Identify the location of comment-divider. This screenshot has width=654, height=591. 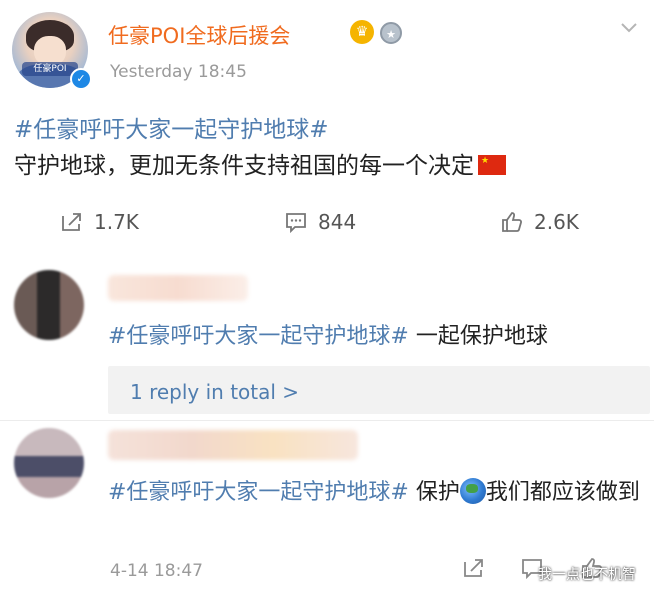
(327, 420).